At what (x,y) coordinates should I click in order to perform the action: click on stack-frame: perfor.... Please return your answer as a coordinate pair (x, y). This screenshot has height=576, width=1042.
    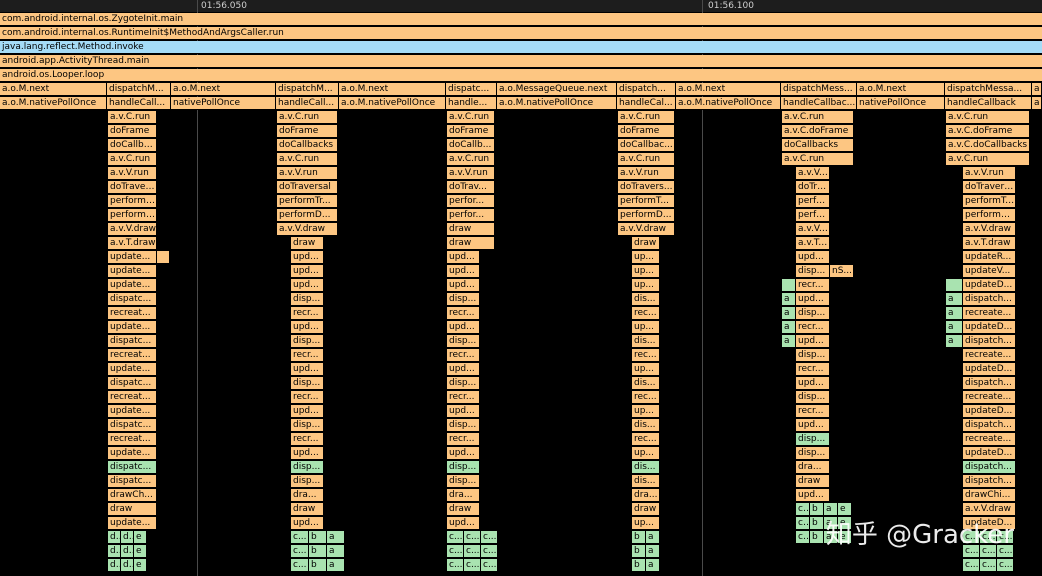
    Looking at the image, I should click on (471, 215).